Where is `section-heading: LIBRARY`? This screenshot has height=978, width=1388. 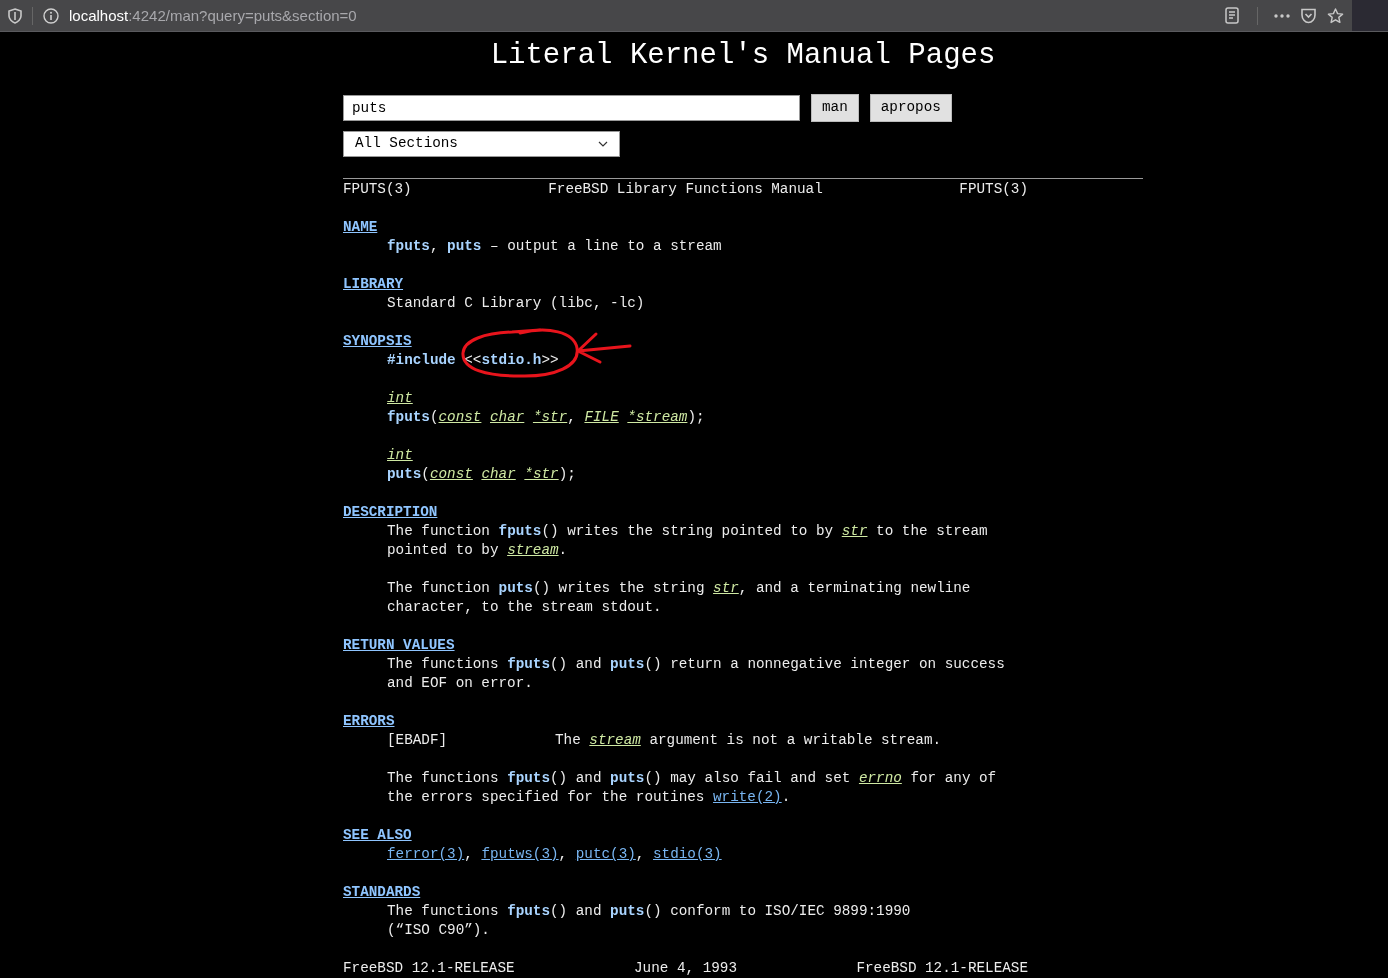 section-heading: LIBRARY is located at coordinates (373, 284).